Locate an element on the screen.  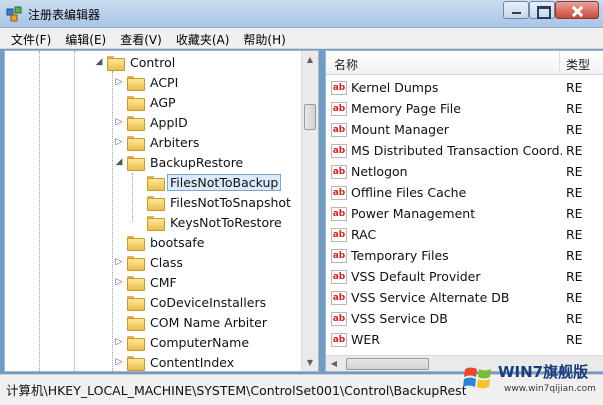
maximize-button is located at coordinates (542, 10).